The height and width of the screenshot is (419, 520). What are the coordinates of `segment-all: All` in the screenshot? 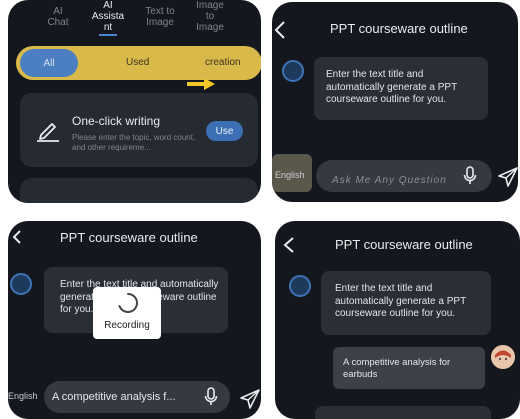 It's located at (49, 63).